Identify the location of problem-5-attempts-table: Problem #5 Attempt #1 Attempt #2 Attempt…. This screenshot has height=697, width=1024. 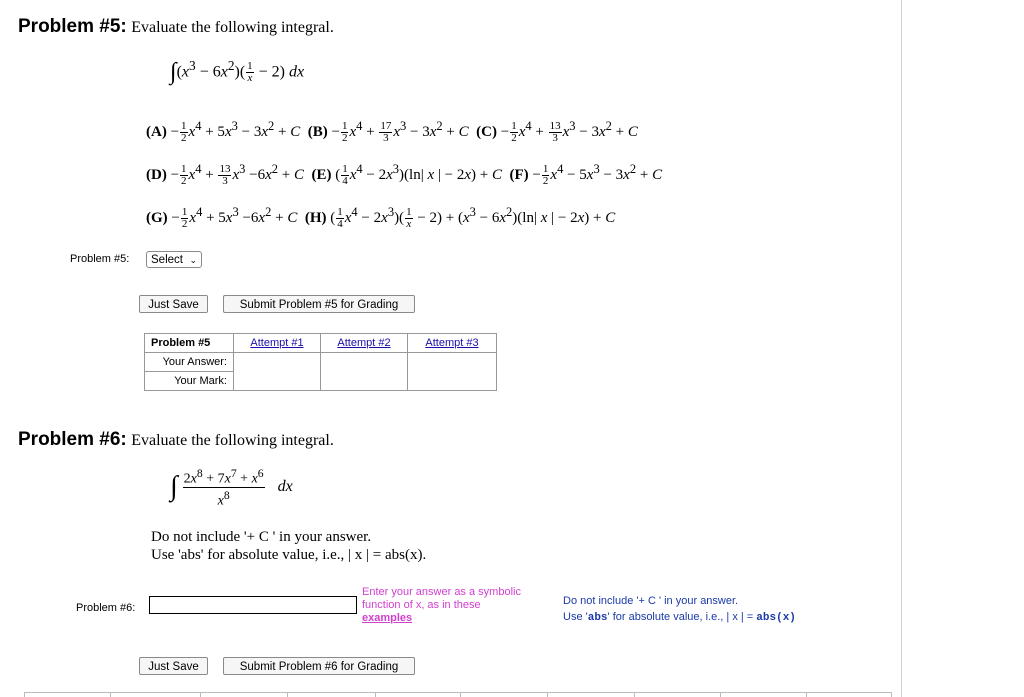
(320, 362).